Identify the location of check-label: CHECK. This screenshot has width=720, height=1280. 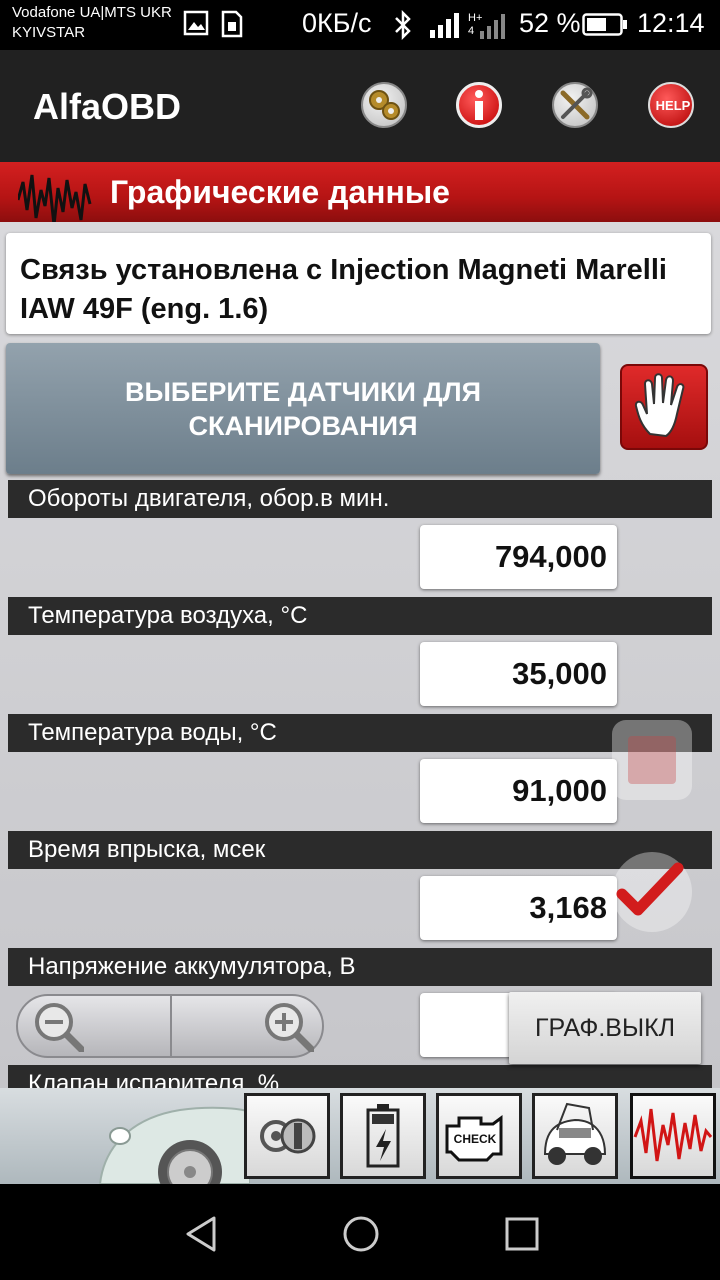
(475, 1139).